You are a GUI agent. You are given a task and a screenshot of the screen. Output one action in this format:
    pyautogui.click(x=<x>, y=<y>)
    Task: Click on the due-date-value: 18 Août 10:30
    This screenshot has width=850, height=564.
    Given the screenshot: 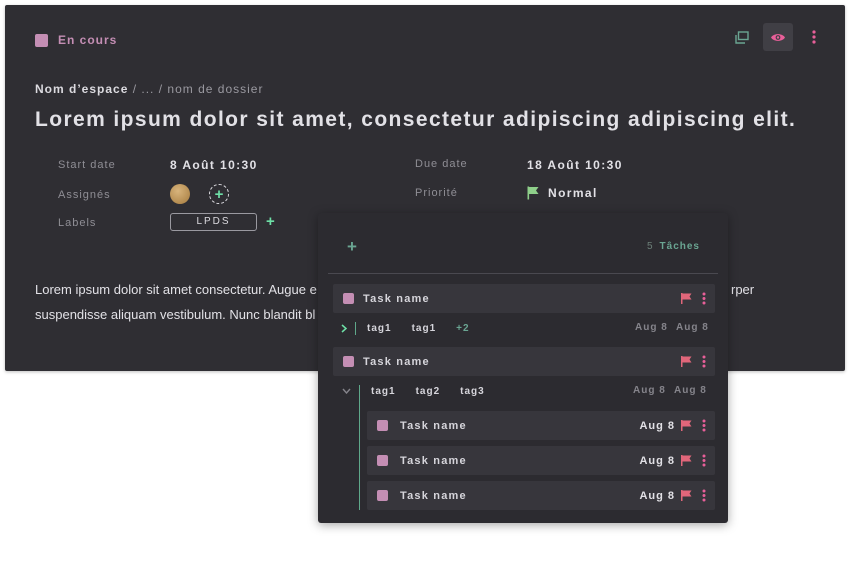 What is the action you would take?
    pyautogui.click(x=575, y=165)
    